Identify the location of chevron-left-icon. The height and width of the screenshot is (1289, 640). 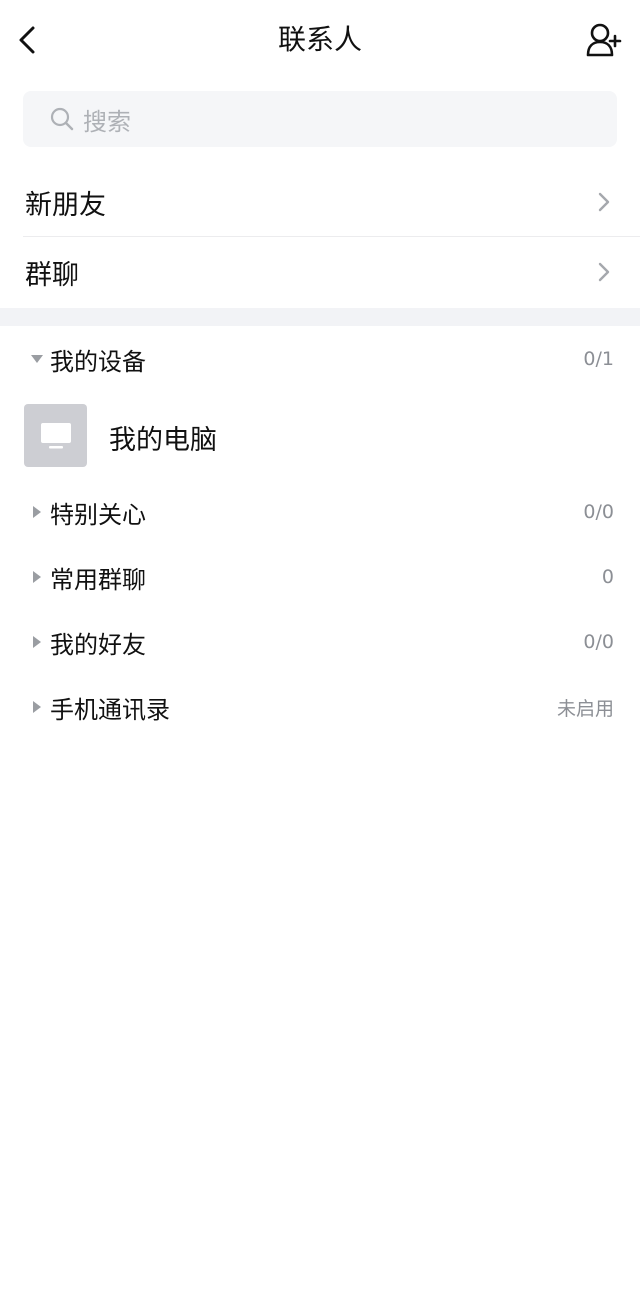
(27, 40).